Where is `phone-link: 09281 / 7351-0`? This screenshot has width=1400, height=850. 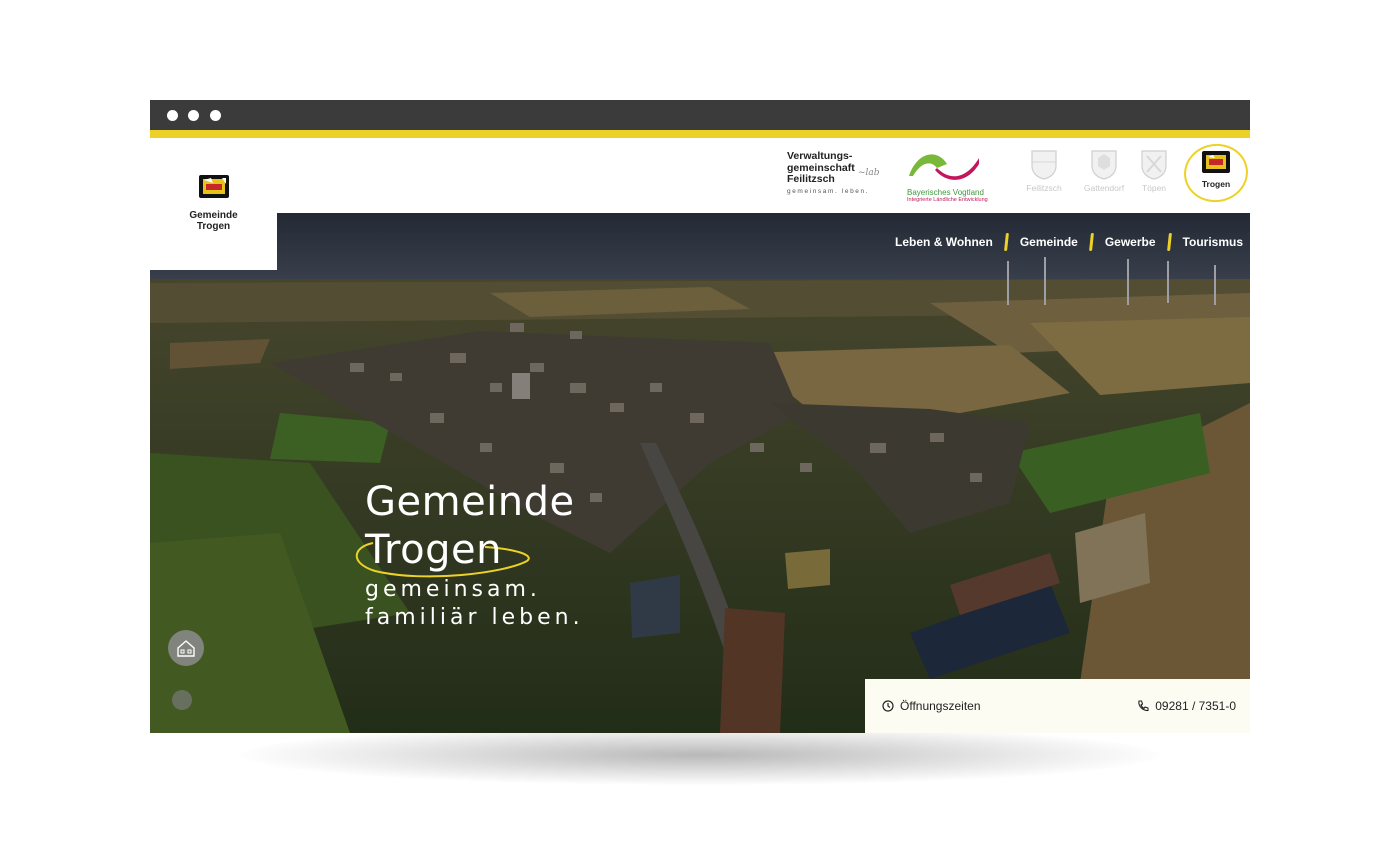 phone-link: 09281 / 7351-0 is located at coordinates (1186, 706).